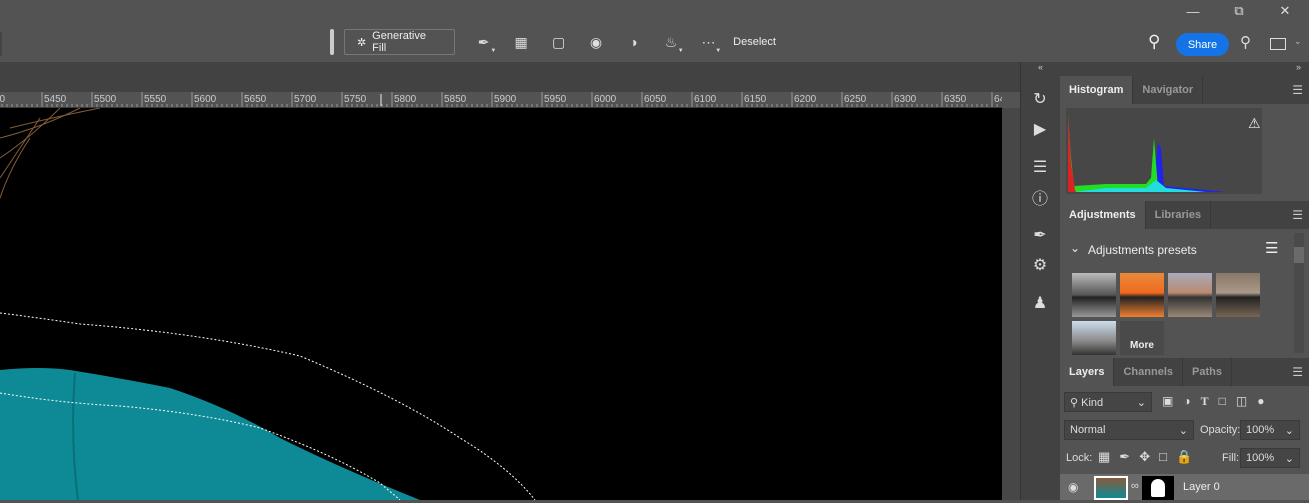  Describe the element at coordinates (1129, 430) in the screenshot. I see `blend-mode-dropdown: Normal ⌄` at that location.